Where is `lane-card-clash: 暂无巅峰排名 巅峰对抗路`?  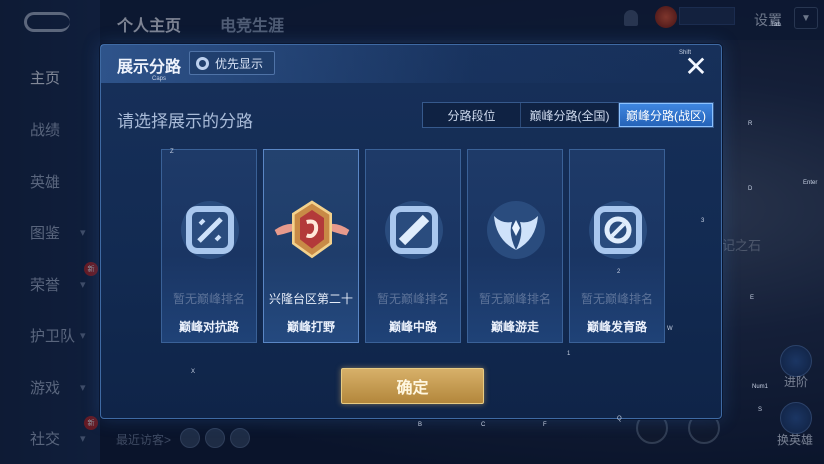
lane-card-clash: 暂无巅峰排名 巅峰对抗路 is located at coordinates (209, 246).